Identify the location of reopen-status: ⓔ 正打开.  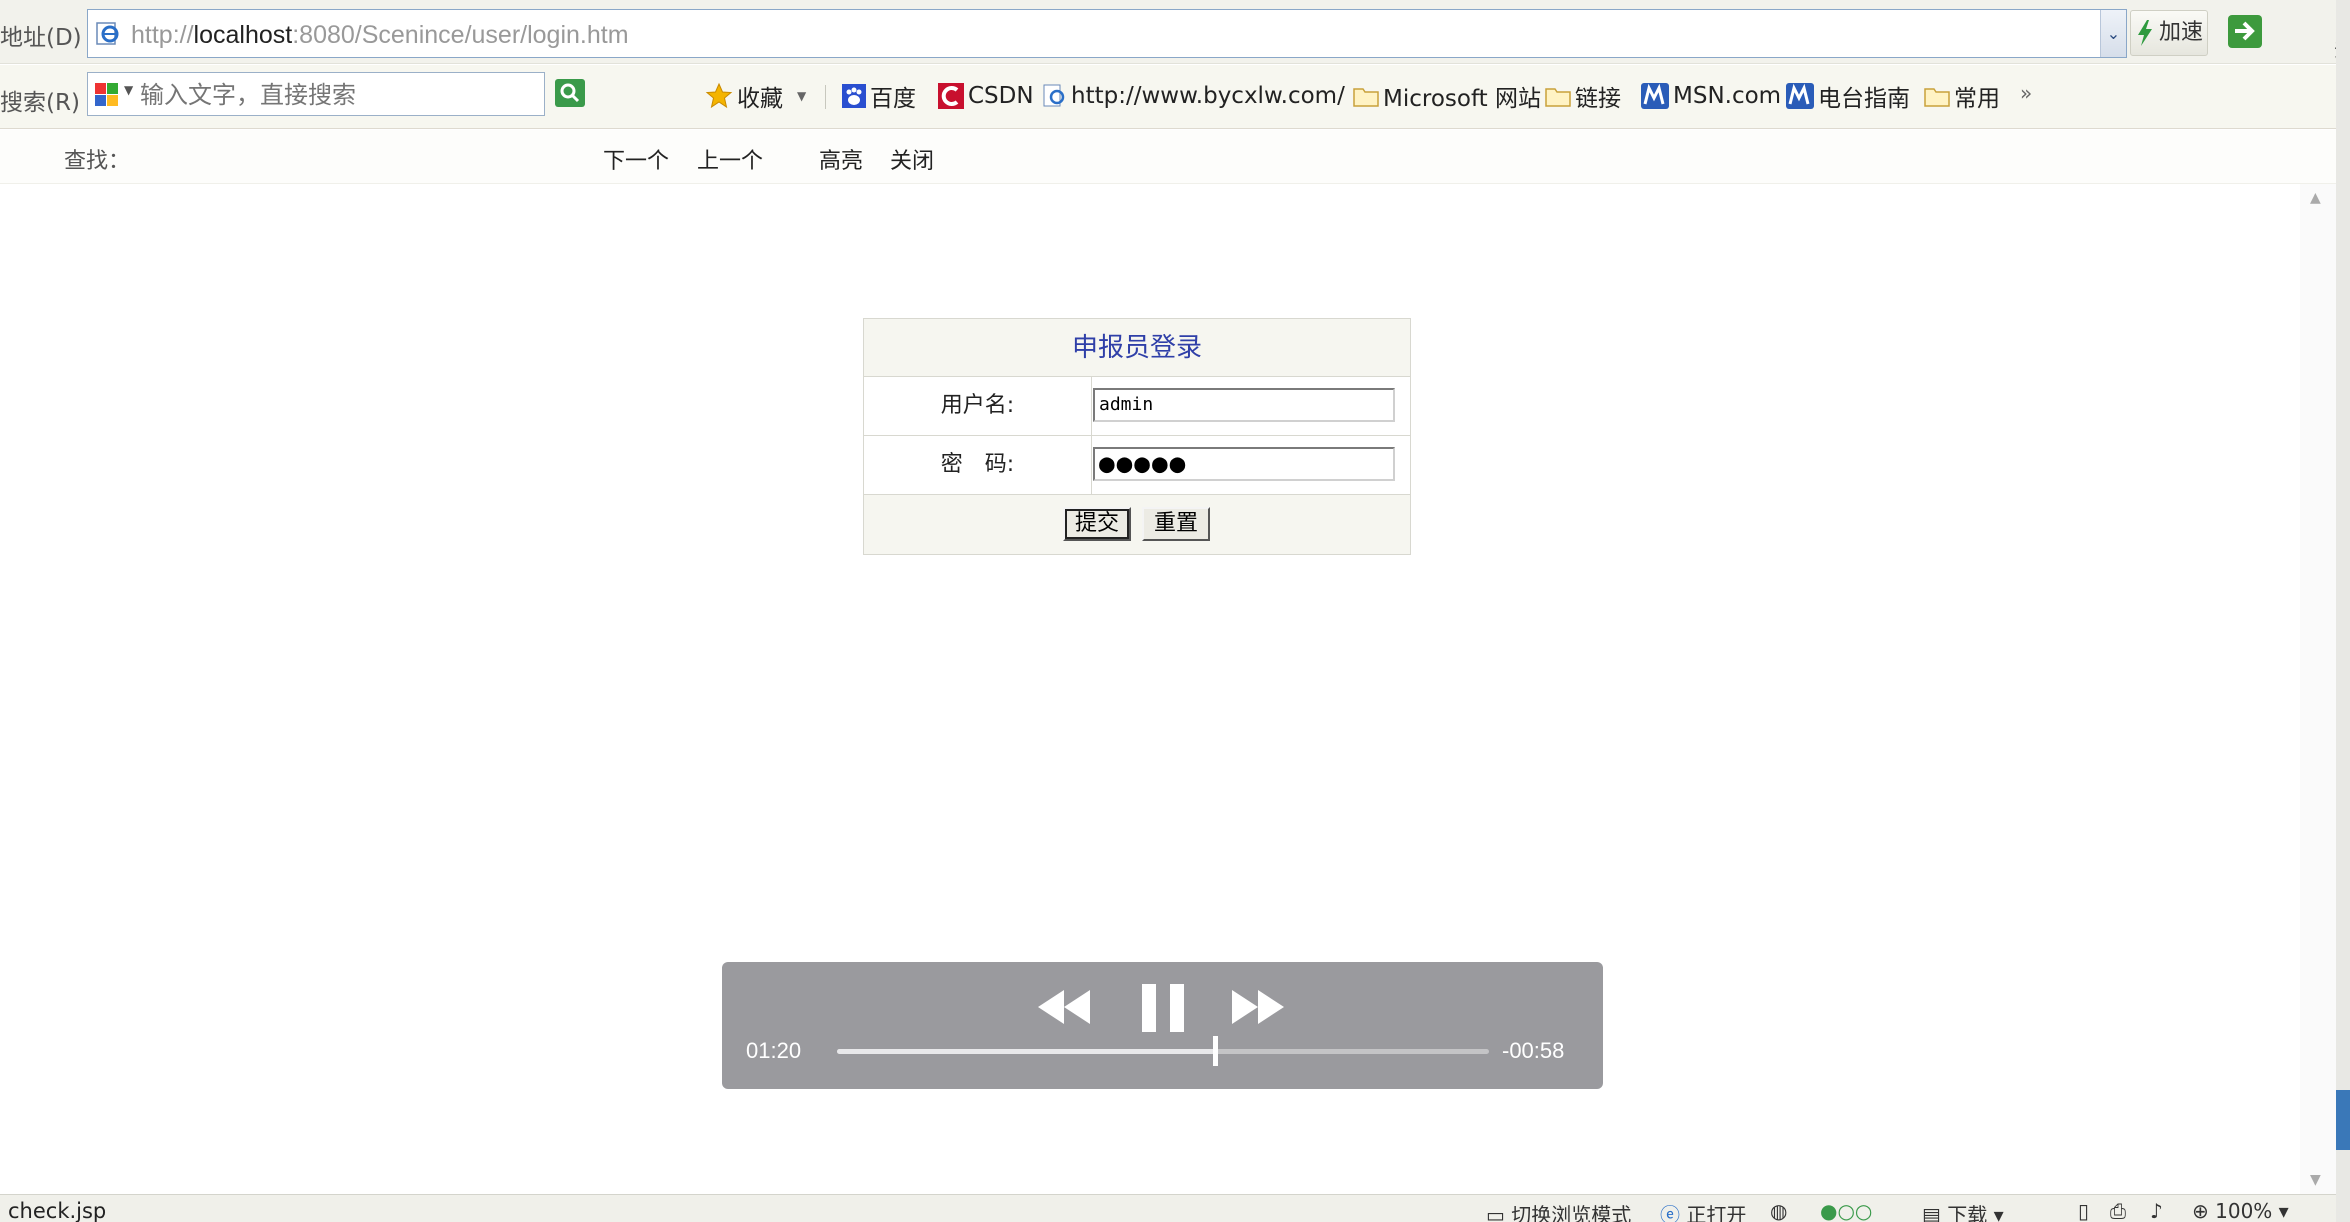
(1703, 1210).